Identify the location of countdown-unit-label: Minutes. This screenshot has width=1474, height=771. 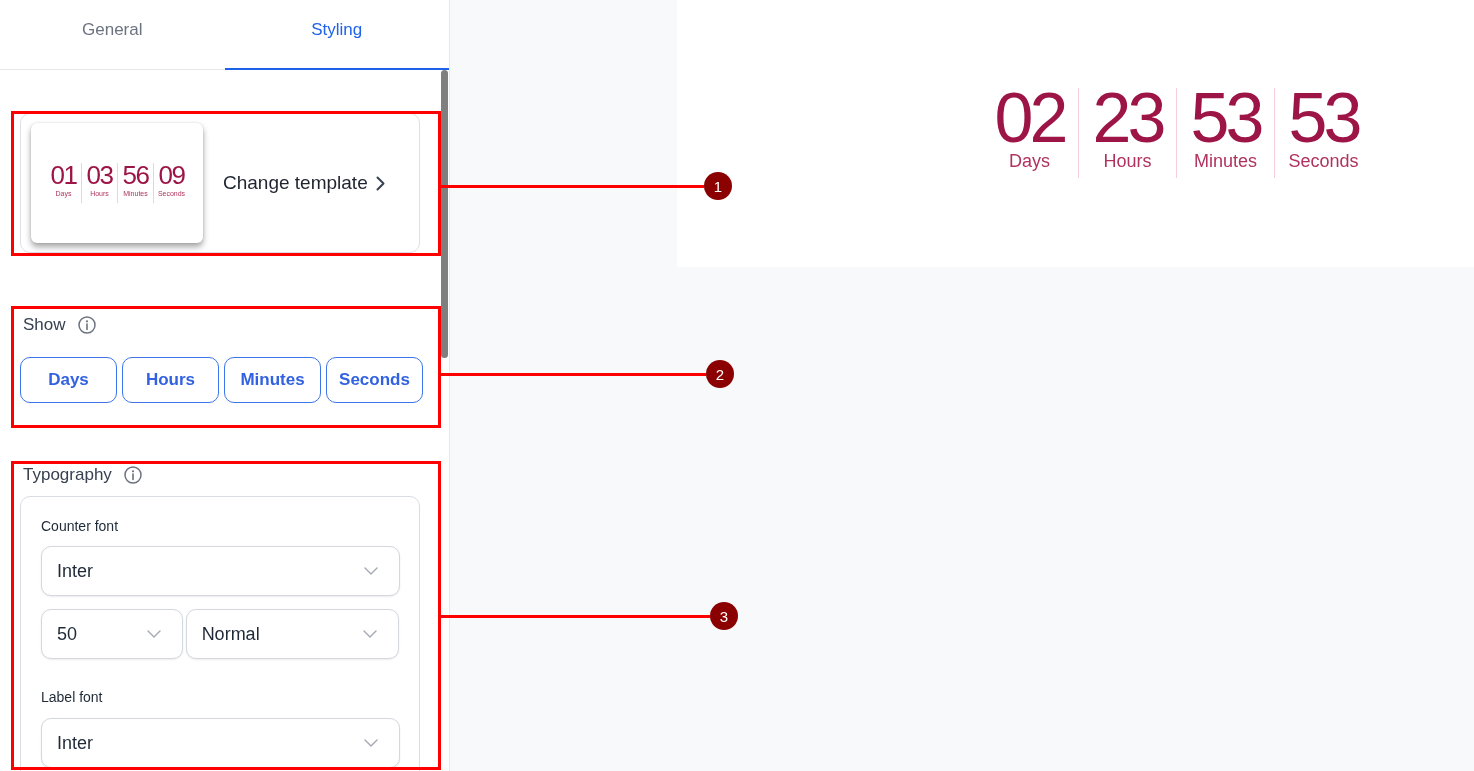
(1225, 161).